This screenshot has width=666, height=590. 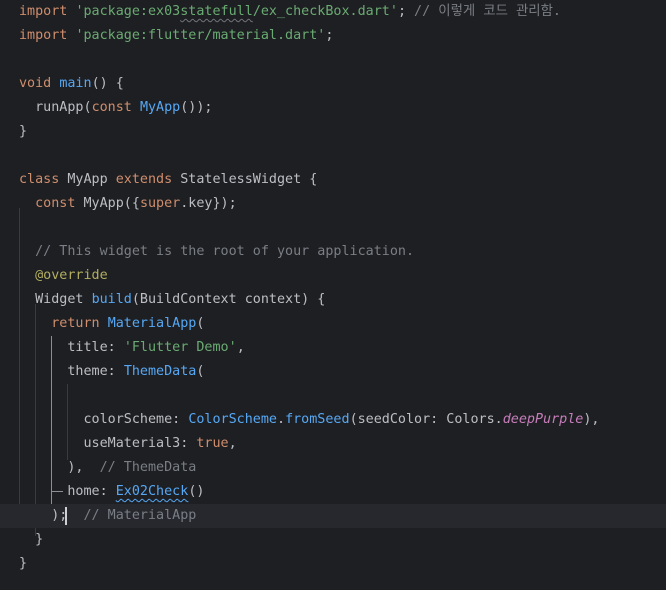 I want to click on code-text: Widget build(BuildContext context) {, so click(x=172, y=300).